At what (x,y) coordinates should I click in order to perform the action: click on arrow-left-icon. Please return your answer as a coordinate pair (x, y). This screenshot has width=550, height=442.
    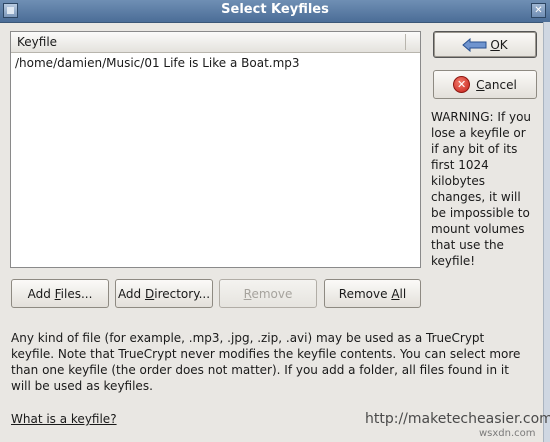
    Looking at the image, I should click on (475, 44).